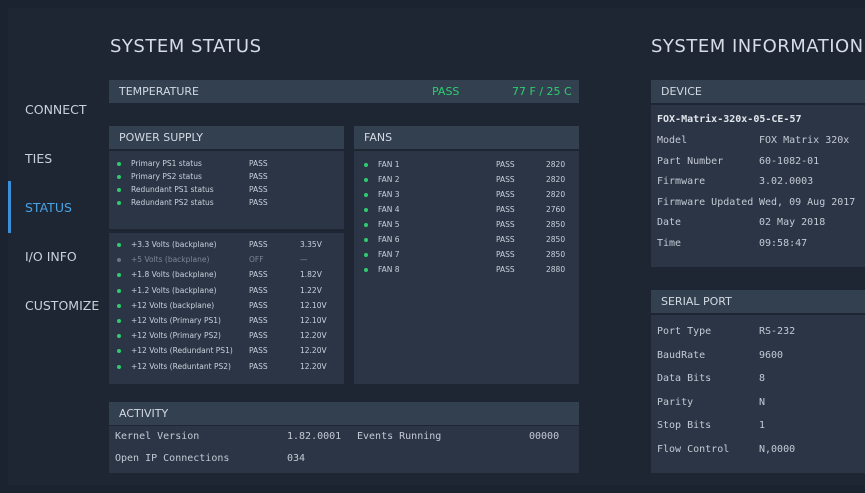  Describe the element at coordinates (804, 140) in the screenshot. I see `device-value: FOX Matrix 320x` at that location.